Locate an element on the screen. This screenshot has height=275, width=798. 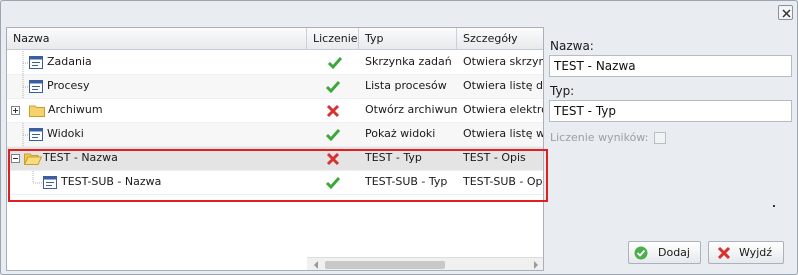
tree-row: Widoki Pokaż widoki Otwiera listę ws is located at coordinates (275, 135).